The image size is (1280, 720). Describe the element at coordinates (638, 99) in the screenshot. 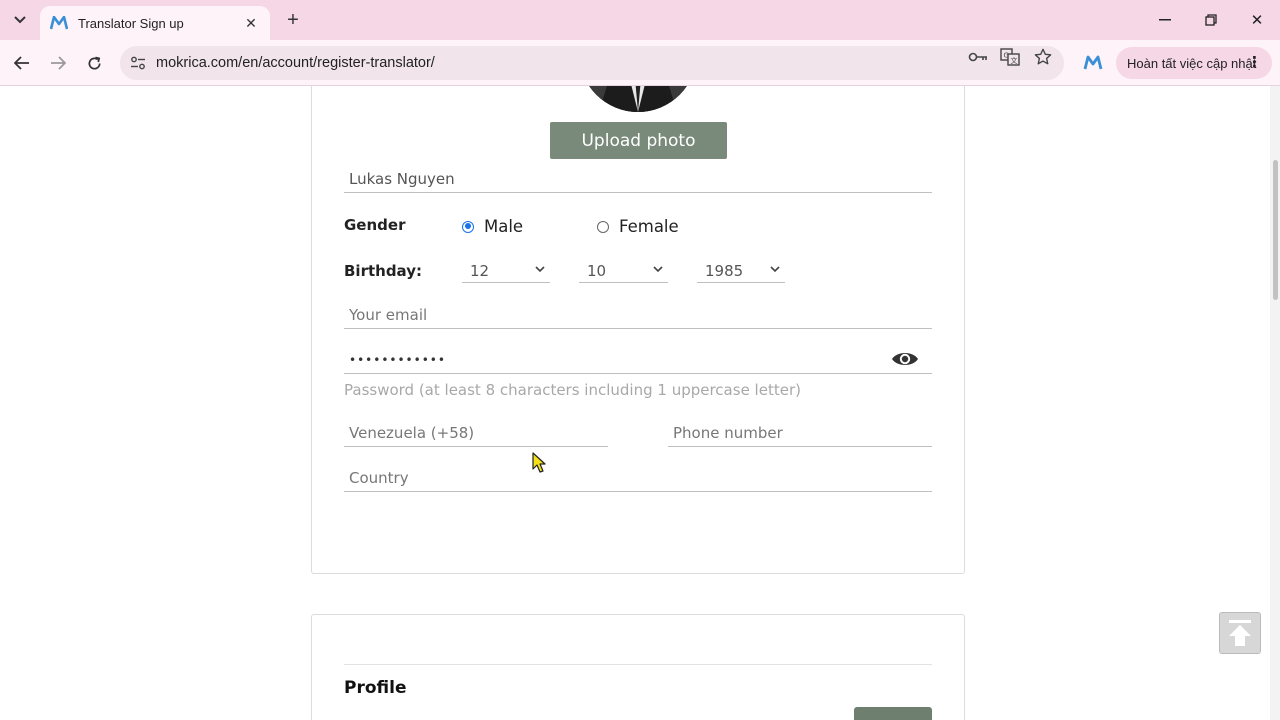

I see `profile-avatar` at that location.